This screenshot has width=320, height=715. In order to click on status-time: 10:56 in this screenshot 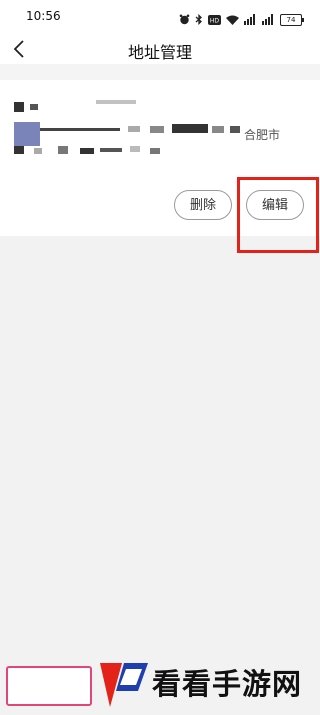, I will do `click(43, 16)`.